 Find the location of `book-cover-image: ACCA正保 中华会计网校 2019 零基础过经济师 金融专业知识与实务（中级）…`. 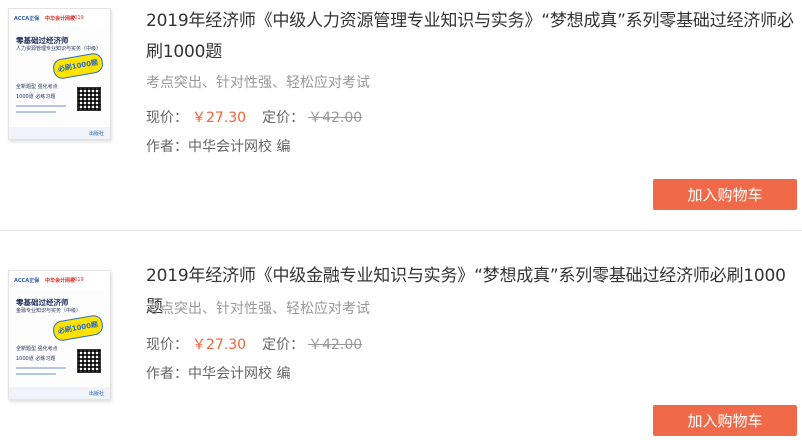

book-cover-image: ACCA正保 中华会计网校 2019 零基础过经济师 金融专业知识与实务（中级）… is located at coordinates (59, 335).